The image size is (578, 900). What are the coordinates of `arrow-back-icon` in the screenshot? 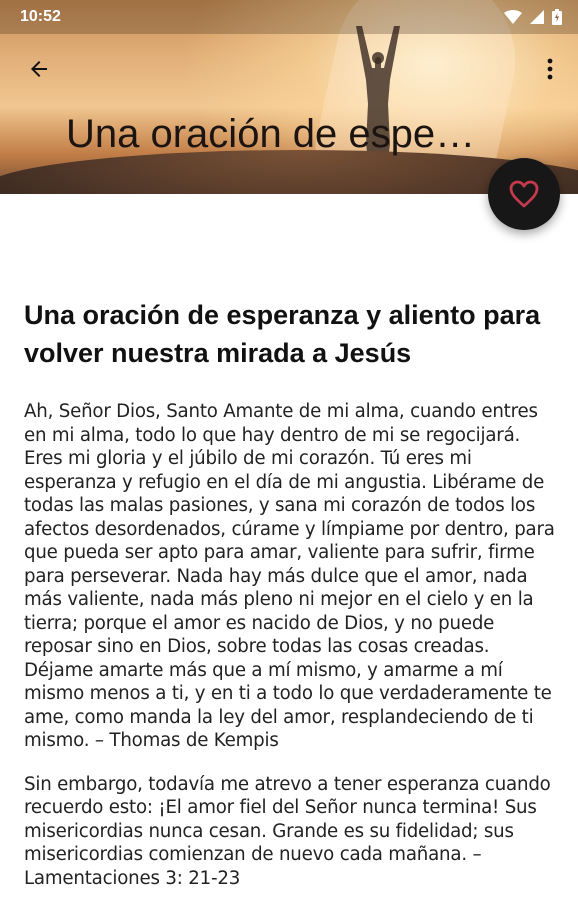 It's located at (39, 69).